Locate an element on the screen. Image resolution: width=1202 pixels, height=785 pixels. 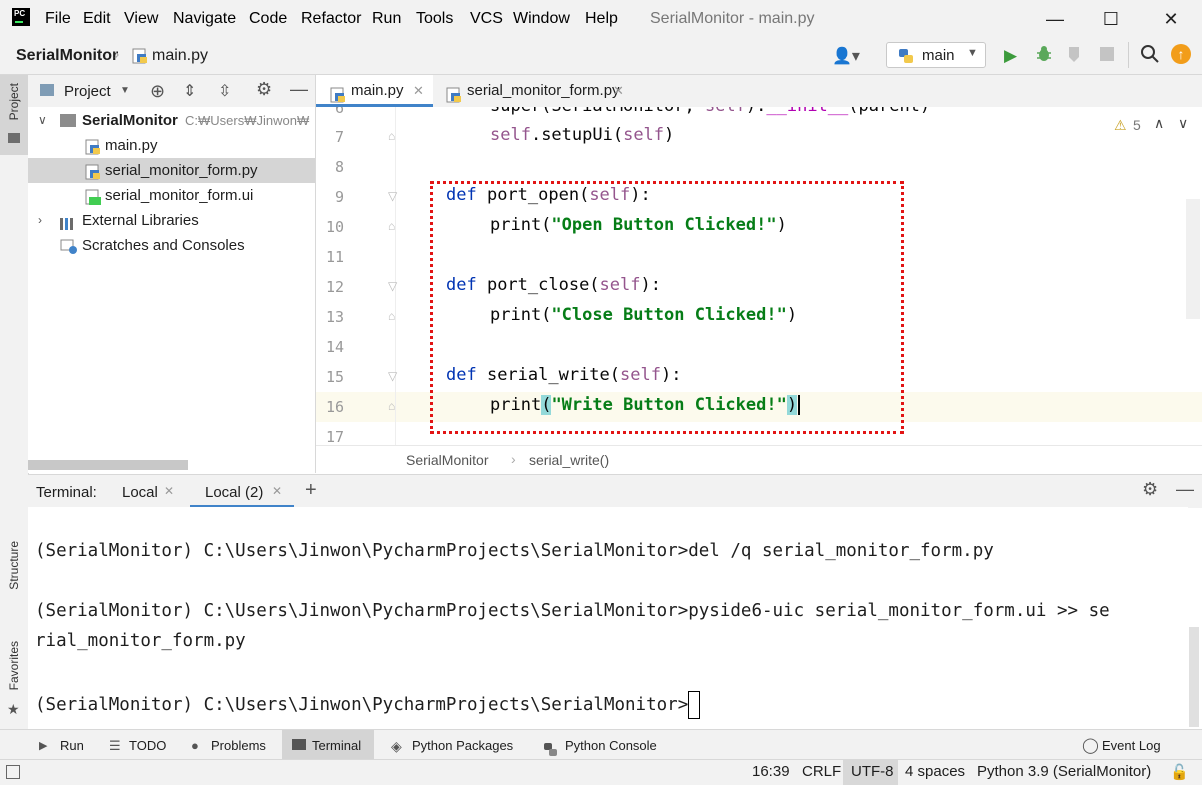
terminal-tab-local: Local ✕ is located at coordinates (147, 491).